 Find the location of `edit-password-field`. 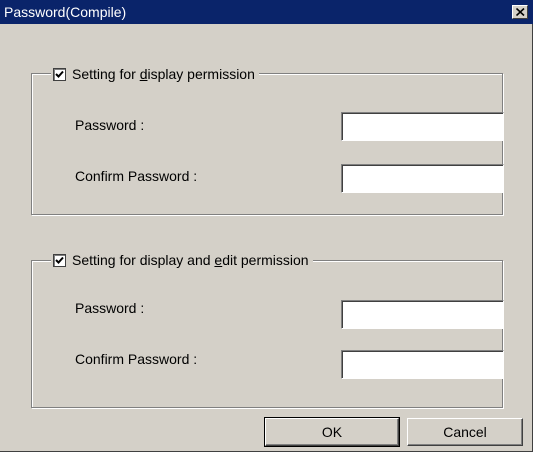

edit-password-field is located at coordinates (422, 314).